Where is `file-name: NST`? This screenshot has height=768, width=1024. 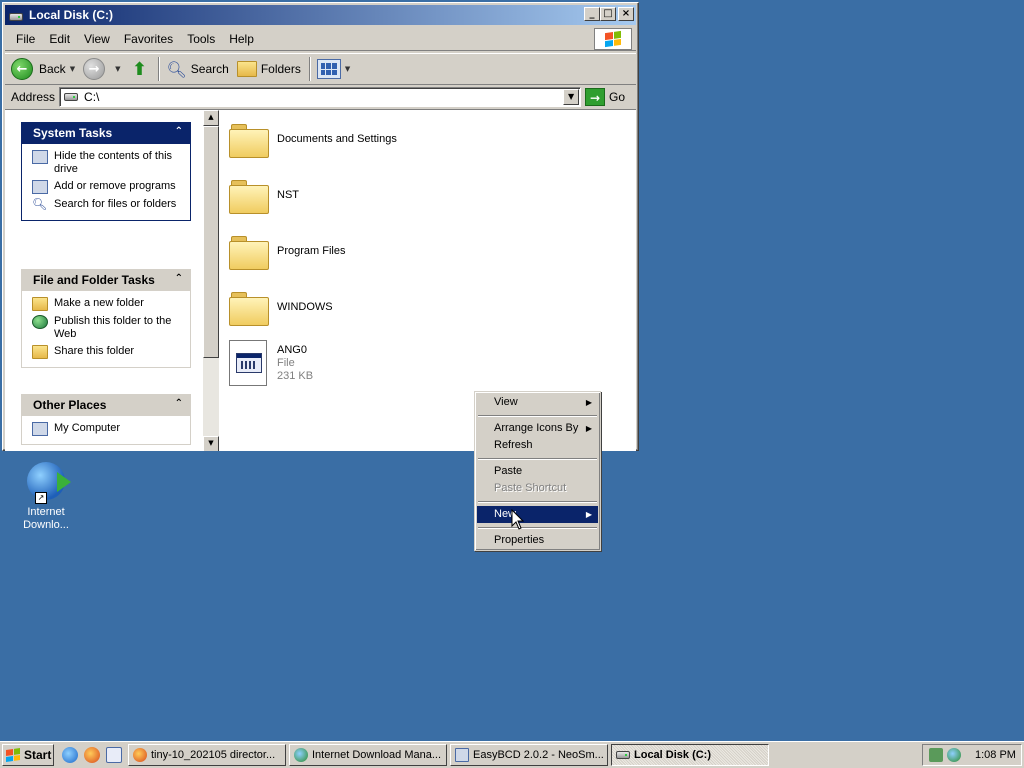
file-name: NST is located at coordinates (288, 195).